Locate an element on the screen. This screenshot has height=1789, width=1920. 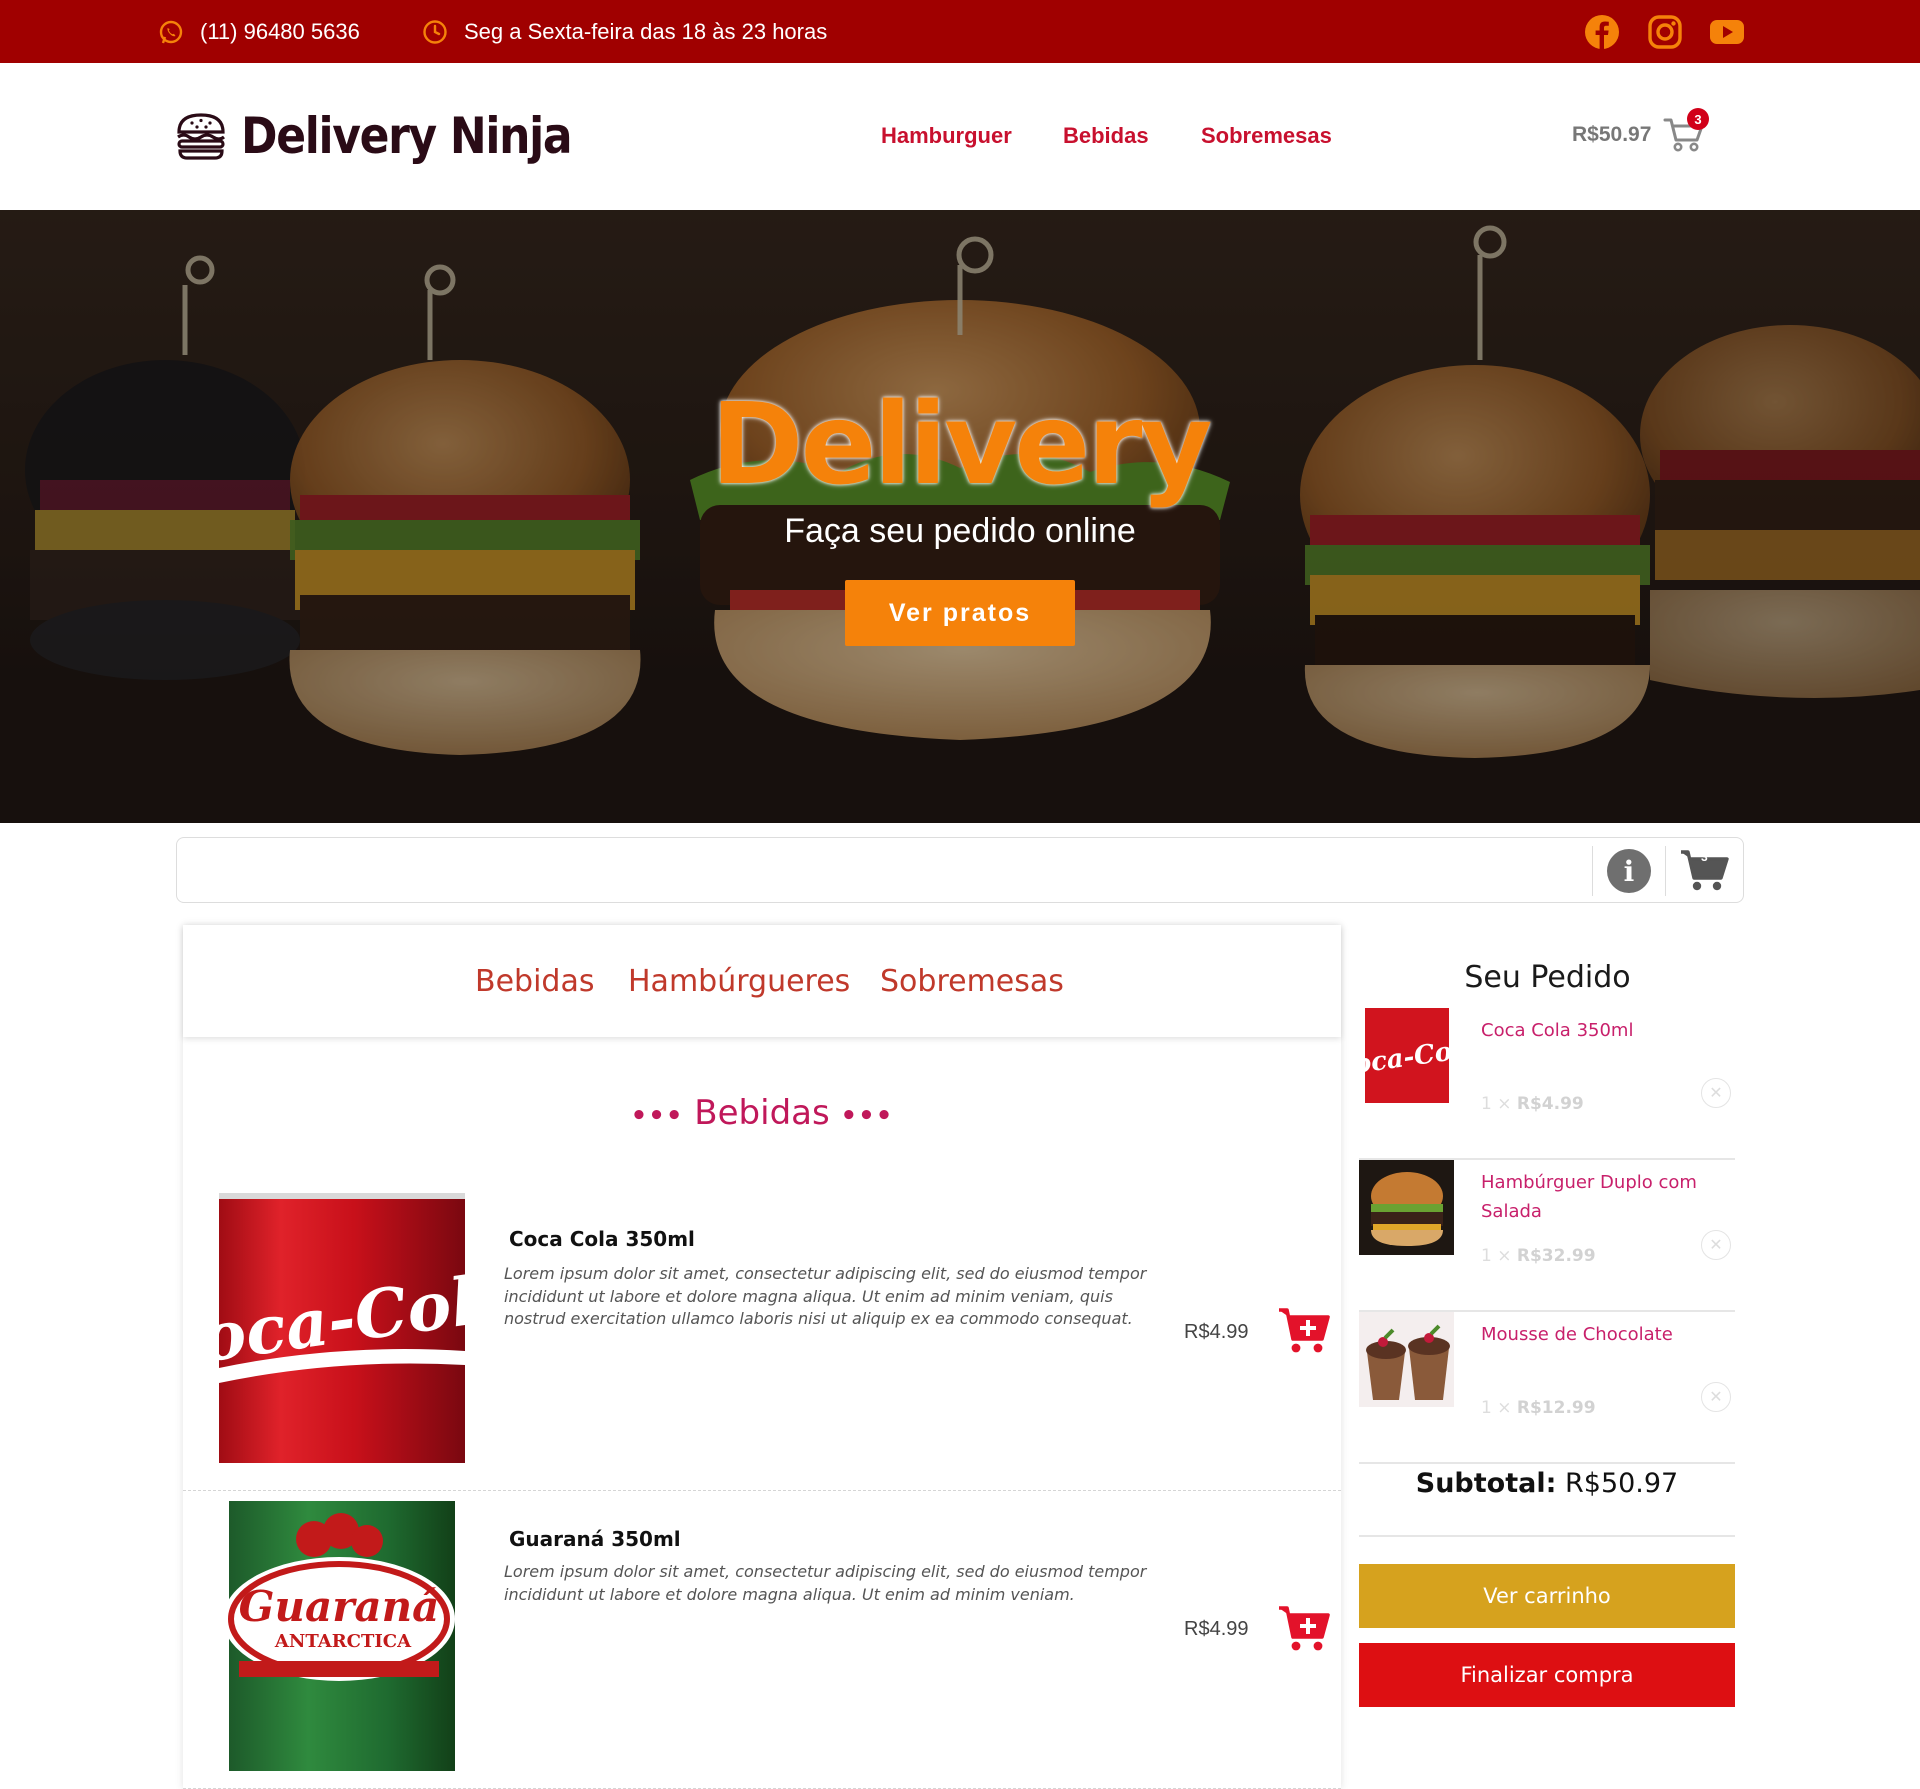
subtotal-label: Subtotal: is located at coordinates (1486, 1483).